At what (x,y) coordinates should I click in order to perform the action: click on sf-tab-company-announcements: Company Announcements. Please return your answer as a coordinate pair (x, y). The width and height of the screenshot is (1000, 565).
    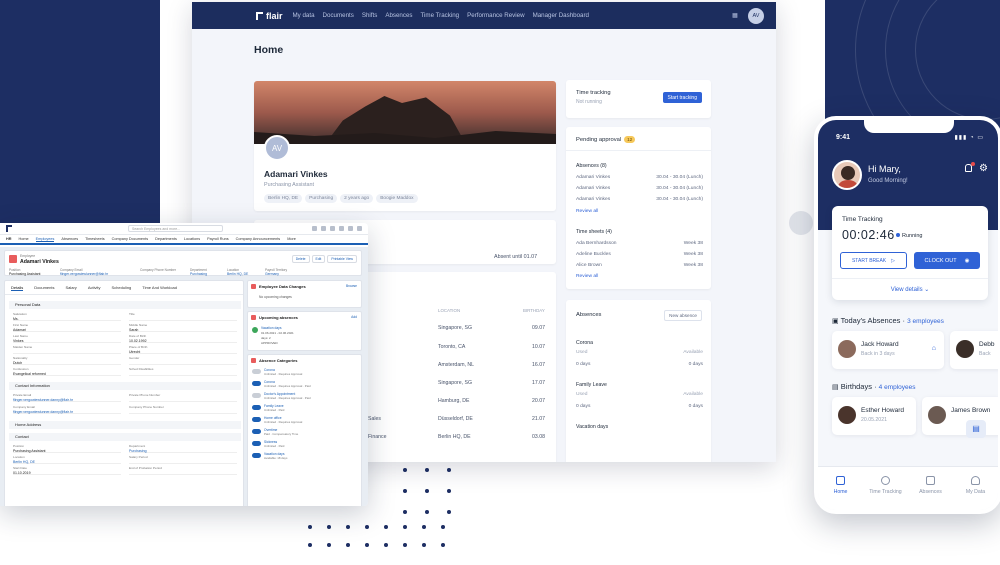
    Looking at the image, I should click on (258, 239).